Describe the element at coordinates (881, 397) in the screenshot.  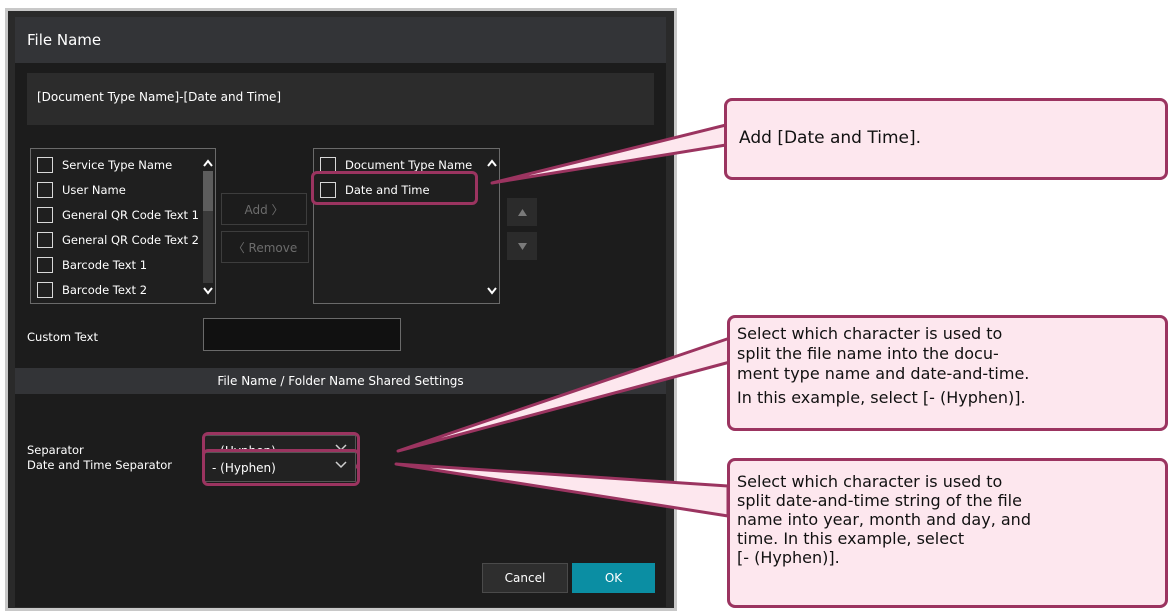
I see `callout-text: In this example, select [- (Hyphen)].` at that location.